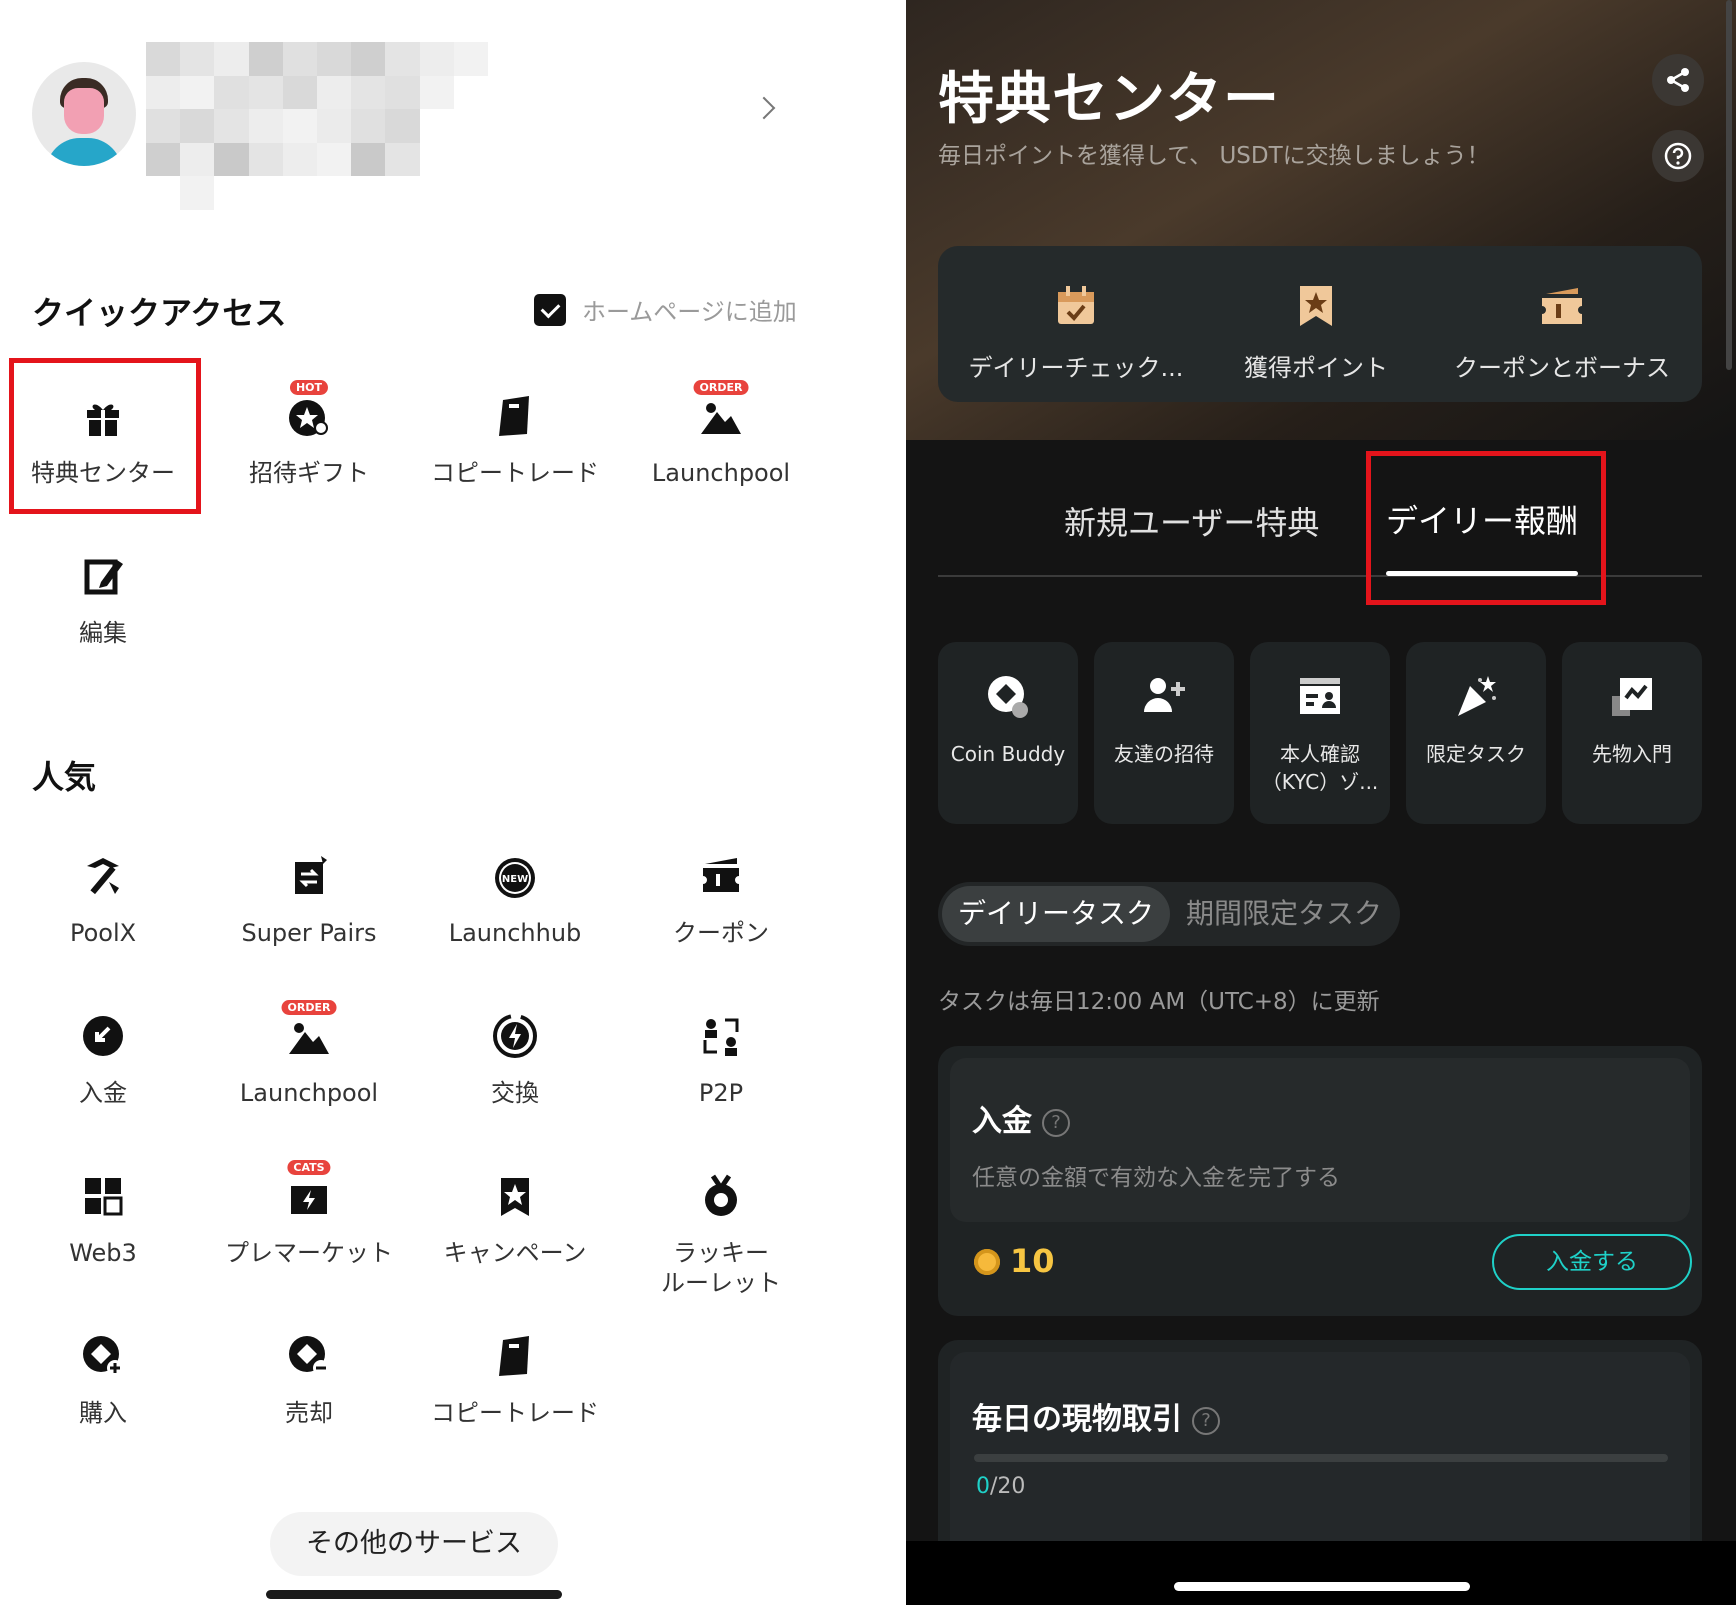 The image size is (1736, 1605). I want to click on web3-icon, so click(103, 1196).